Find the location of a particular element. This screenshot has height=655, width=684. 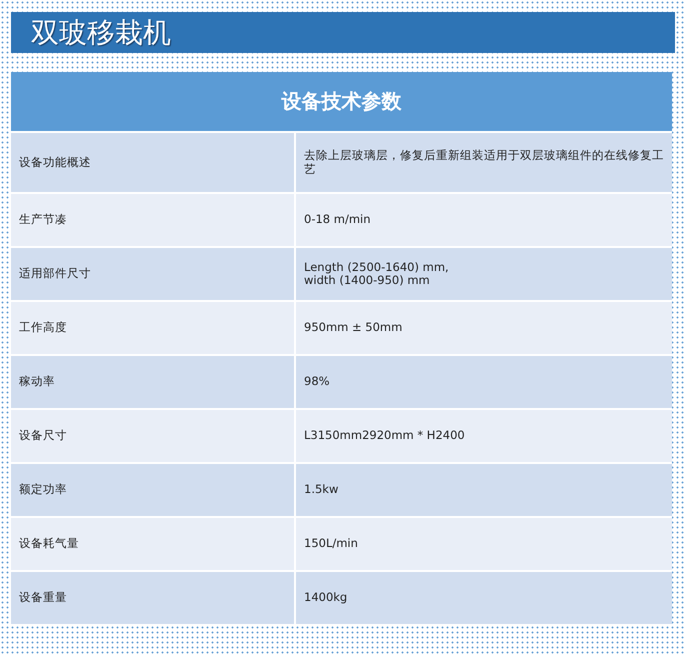

label-cell: 设备重量 is located at coordinates (152, 598).